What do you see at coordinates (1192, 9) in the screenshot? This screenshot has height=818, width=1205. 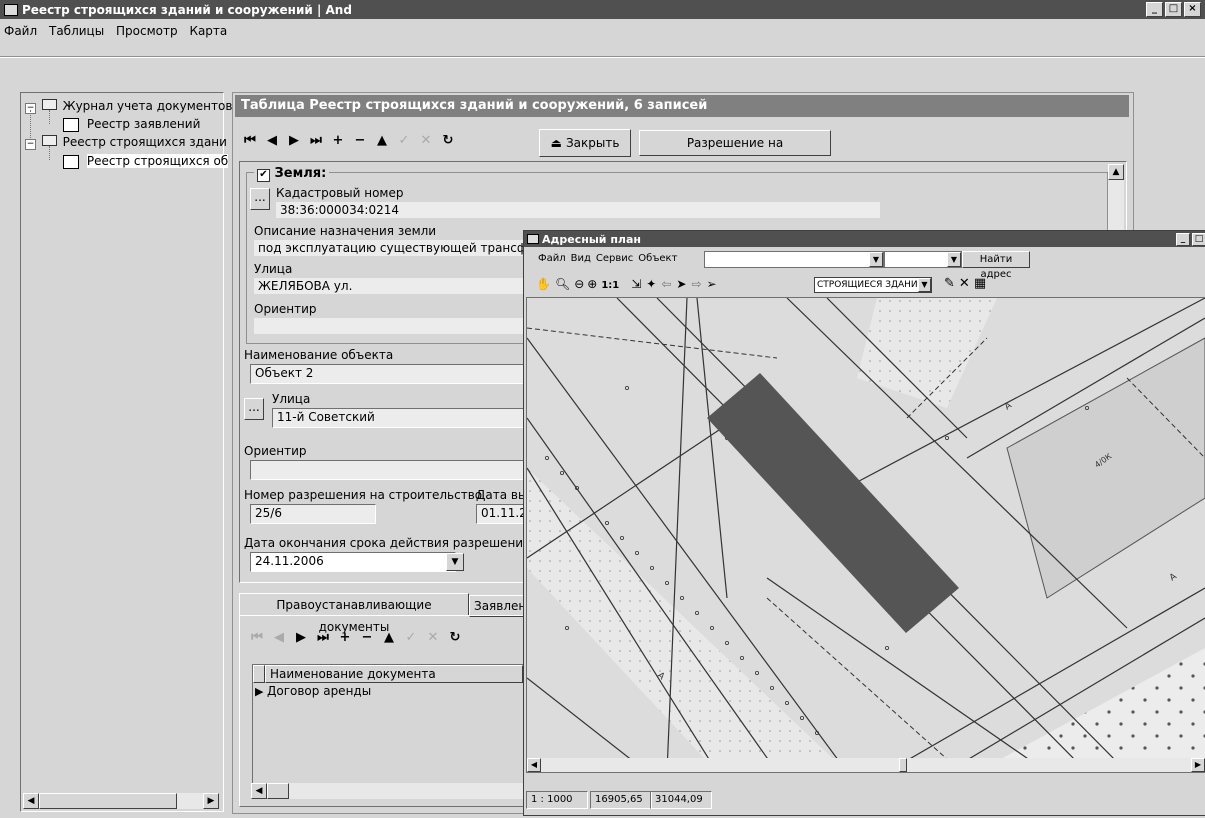 I see `close-button: ×` at bounding box center [1192, 9].